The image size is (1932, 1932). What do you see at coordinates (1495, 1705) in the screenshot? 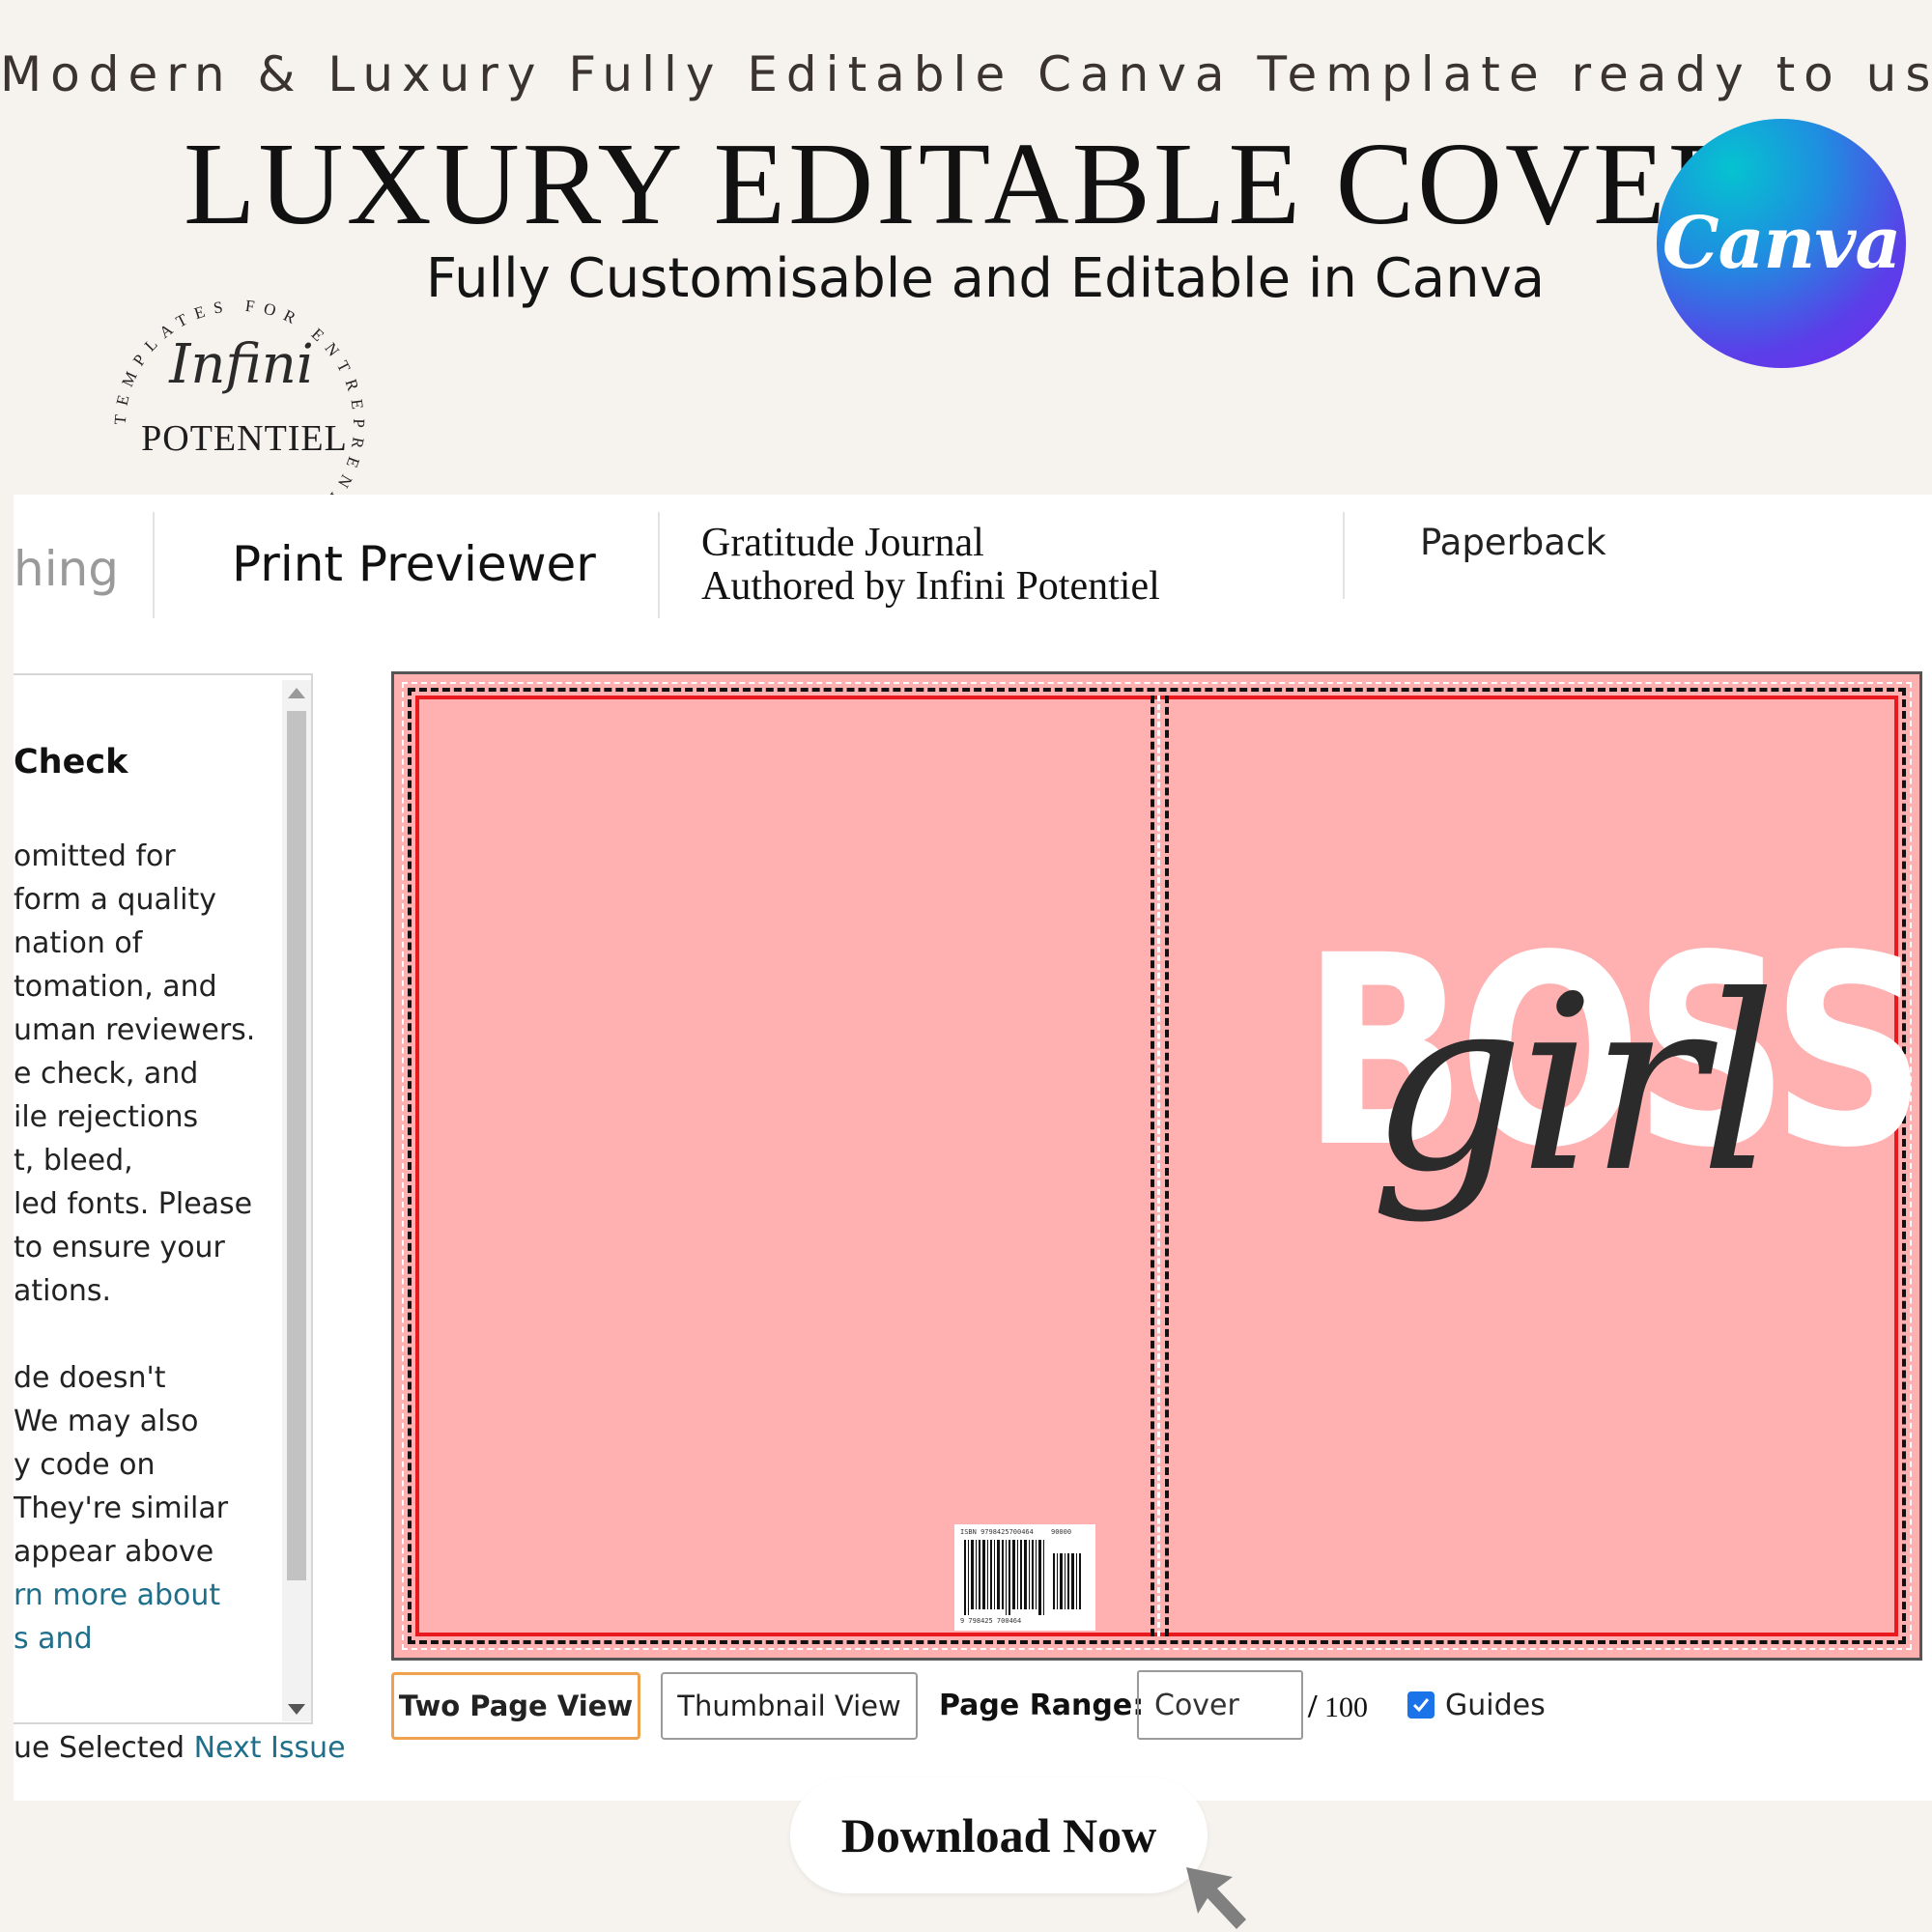
I see `guides-label: Guides` at bounding box center [1495, 1705].